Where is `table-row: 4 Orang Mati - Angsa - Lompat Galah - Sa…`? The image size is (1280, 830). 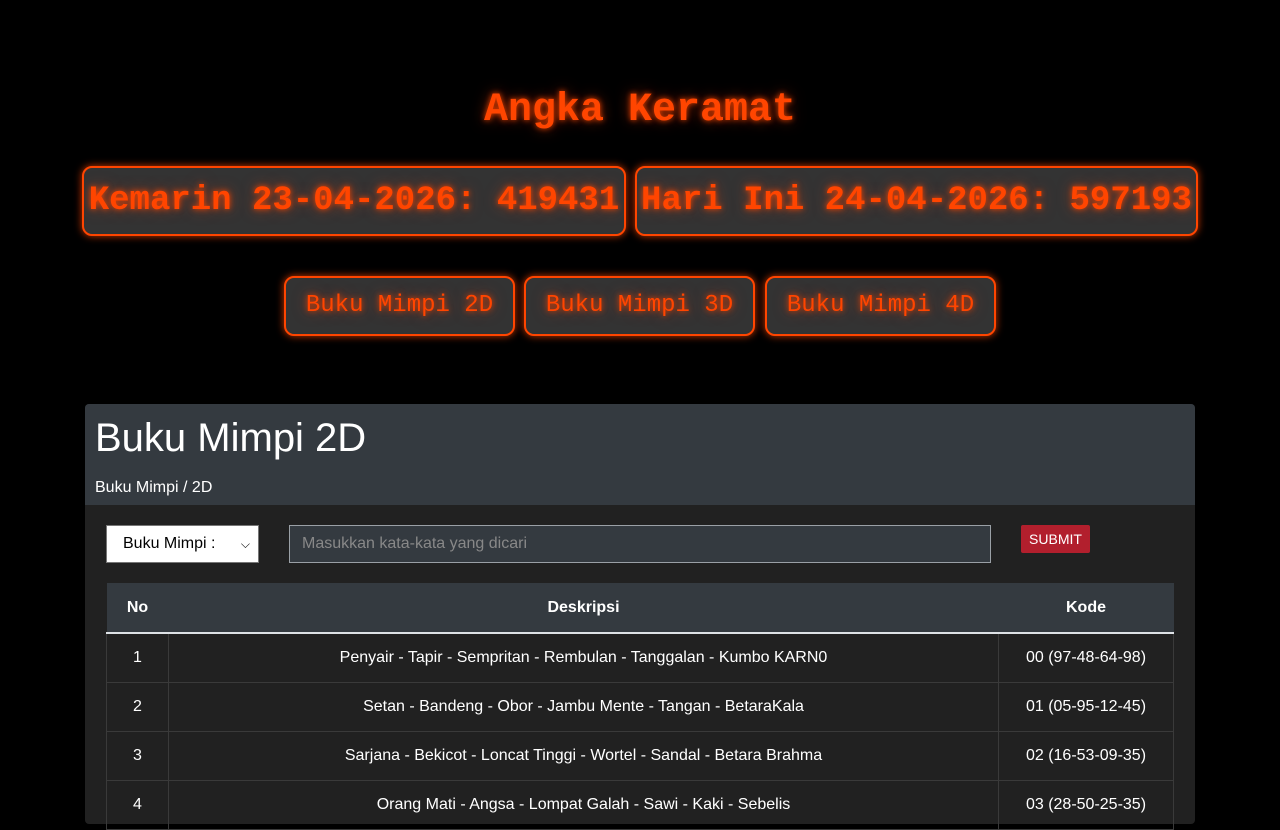 table-row: 4 Orang Mati - Angsa - Lompat Galah - Sa… is located at coordinates (640, 804).